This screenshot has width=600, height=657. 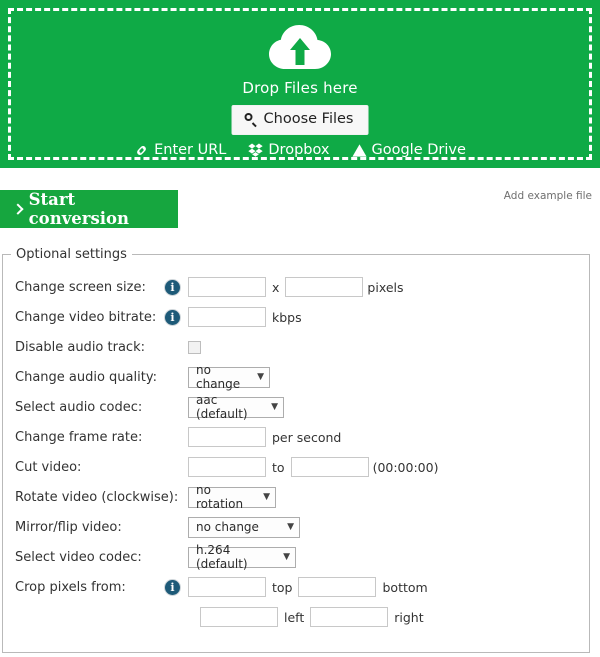 I want to click on change-screen-size-unit: pixels, so click(x=385, y=287).